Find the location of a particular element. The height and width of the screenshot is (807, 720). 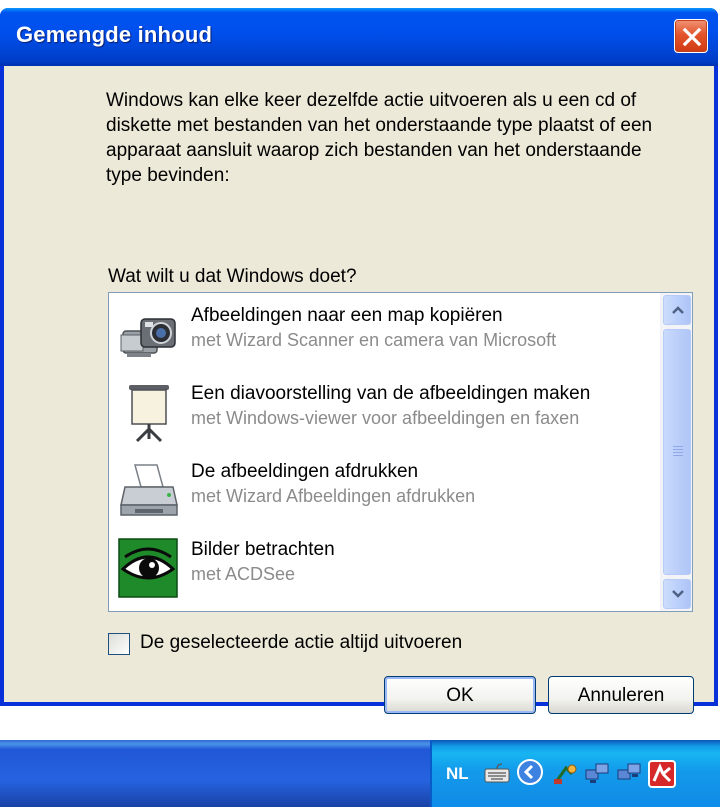

taskbar: NL is located at coordinates (360, 773).